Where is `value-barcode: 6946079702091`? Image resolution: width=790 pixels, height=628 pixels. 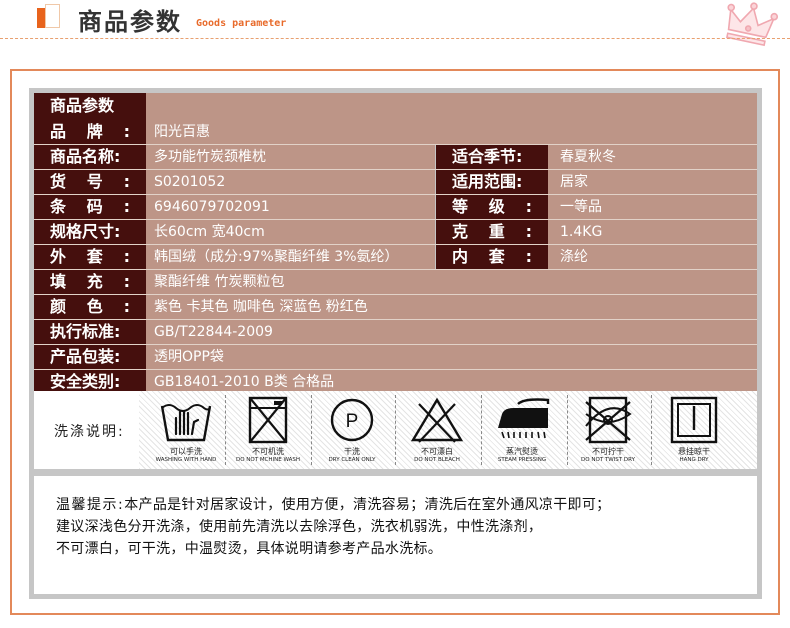
value-barcode: 6946079702091 is located at coordinates (290, 207).